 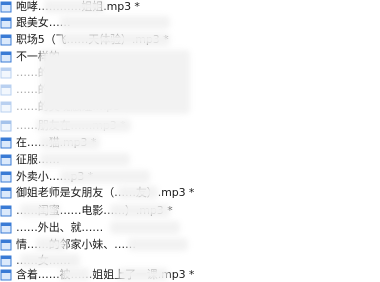 I want to click on file-name: 御姐老师是女朋友（……友）.mp3 *, so click(x=105, y=192).